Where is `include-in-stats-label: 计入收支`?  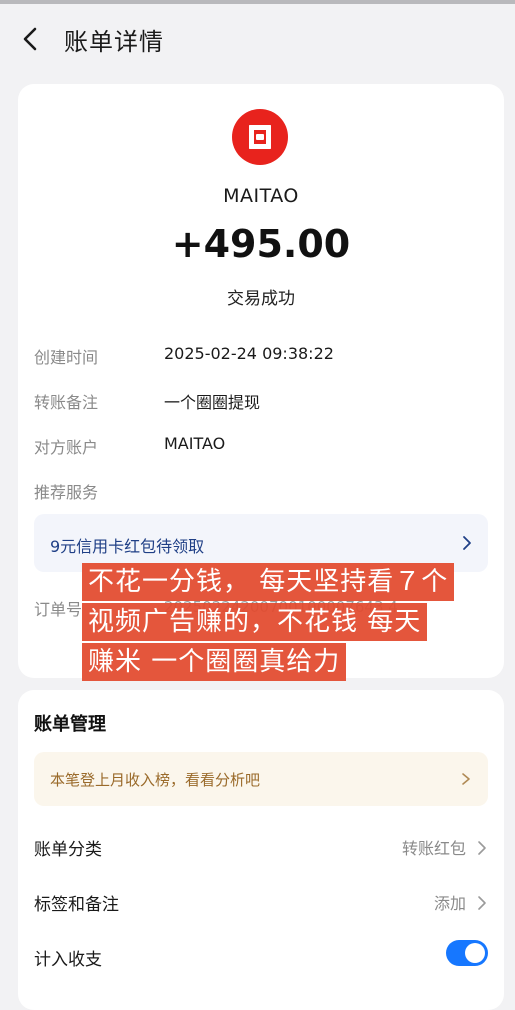
include-in-stats-label: 计入收支 is located at coordinates (68, 960).